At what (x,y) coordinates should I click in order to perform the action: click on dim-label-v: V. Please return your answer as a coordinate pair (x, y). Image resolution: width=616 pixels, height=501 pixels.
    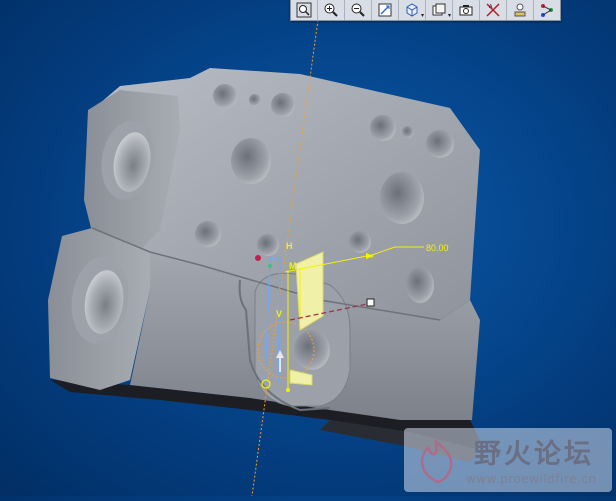
    Looking at the image, I should click on (279, 314).